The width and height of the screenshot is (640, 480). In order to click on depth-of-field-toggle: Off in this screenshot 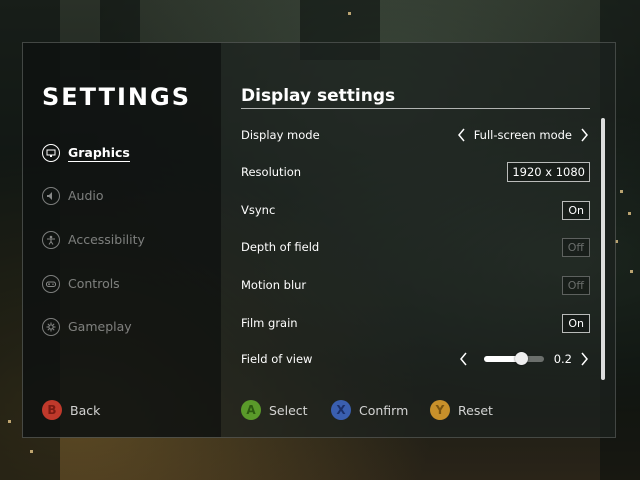, I will do `click(575, 247)`.